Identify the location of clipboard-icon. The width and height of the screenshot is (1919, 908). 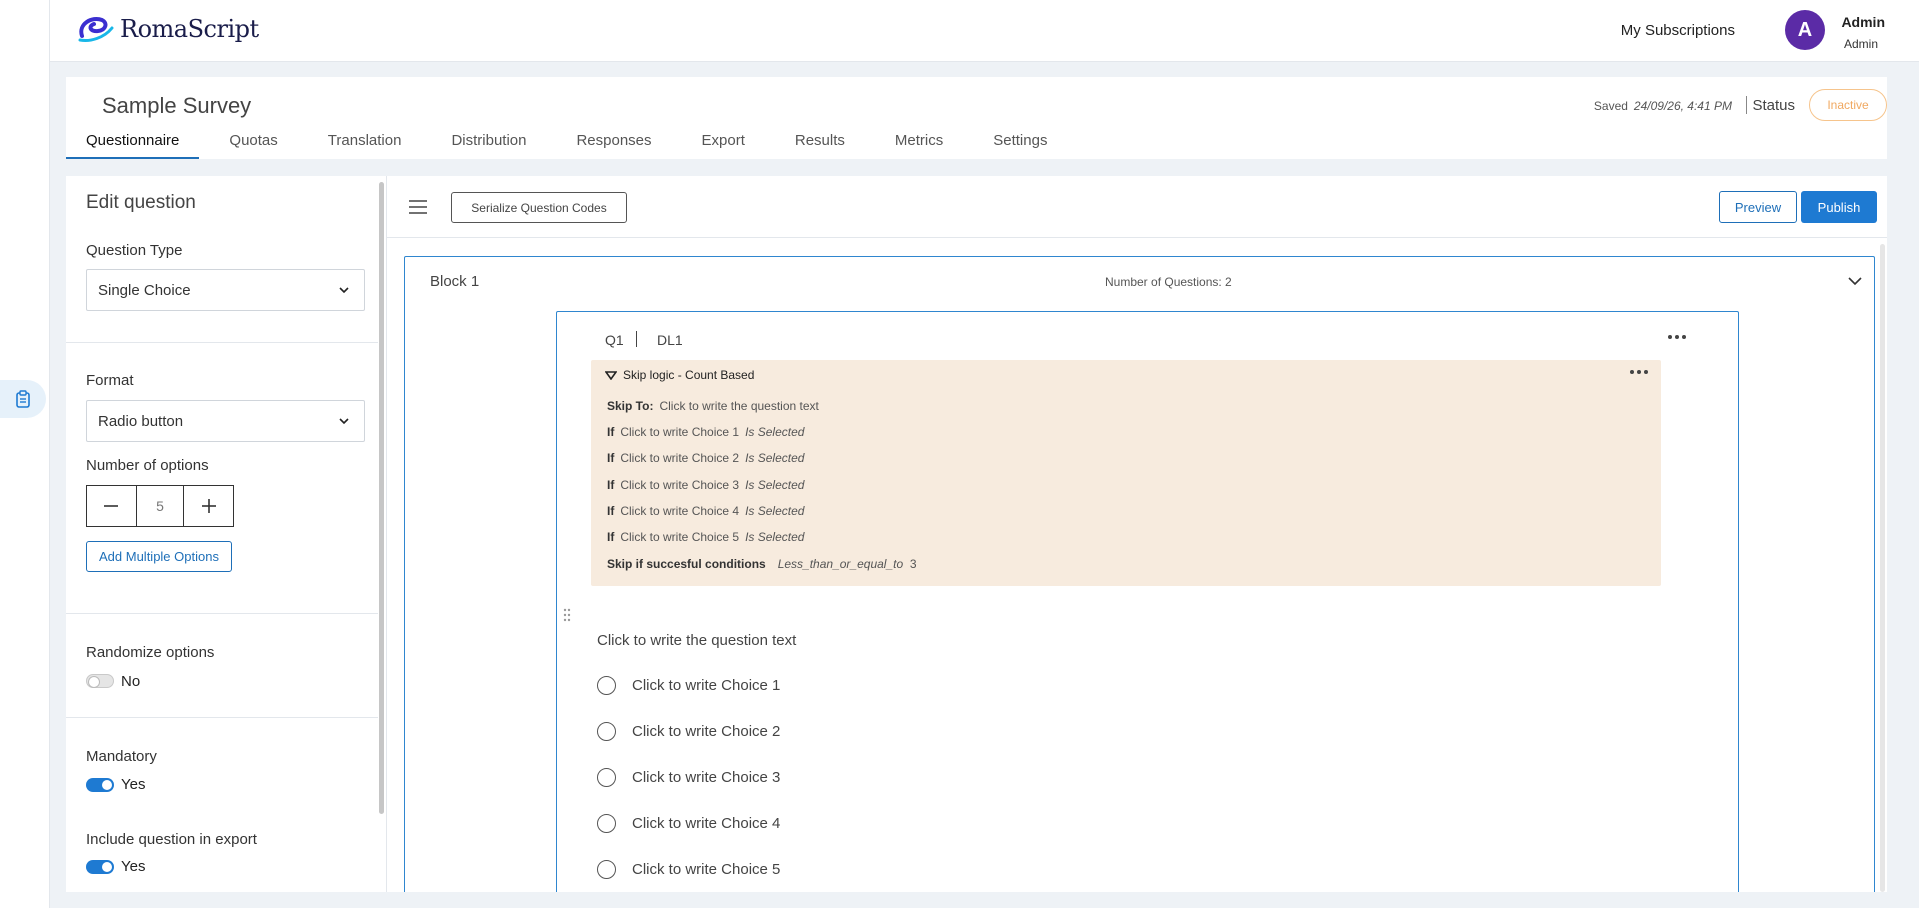
(23, 399).